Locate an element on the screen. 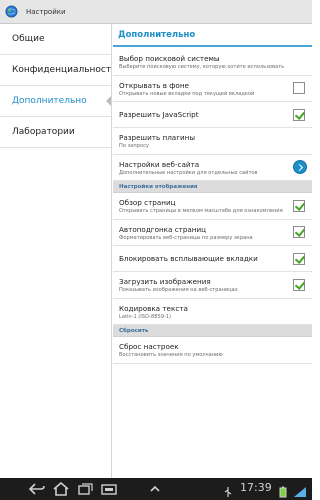 The image size is (320, 500). wifi-icon is located at coordinates (300, 490).